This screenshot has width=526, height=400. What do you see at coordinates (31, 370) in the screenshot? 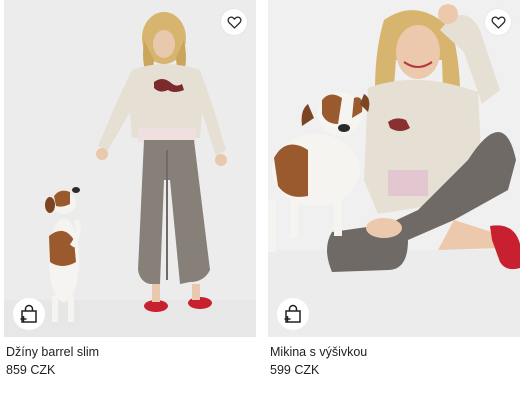
I see `product-price: 859 CZK` at bounding box center [31, 370].